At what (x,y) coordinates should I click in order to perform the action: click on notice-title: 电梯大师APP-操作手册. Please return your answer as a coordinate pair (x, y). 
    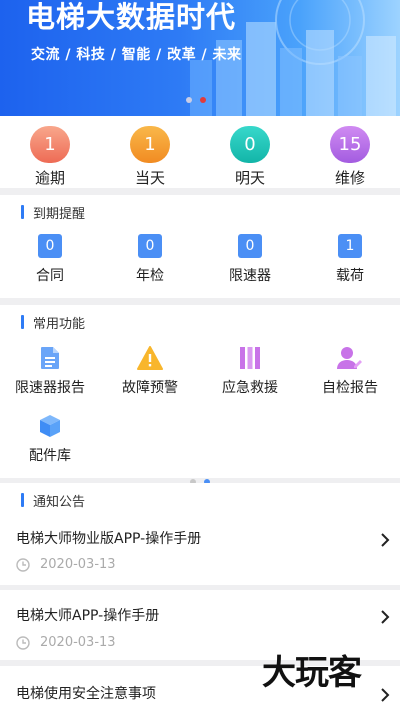
    Looking at the image, I should click on (88, 616).